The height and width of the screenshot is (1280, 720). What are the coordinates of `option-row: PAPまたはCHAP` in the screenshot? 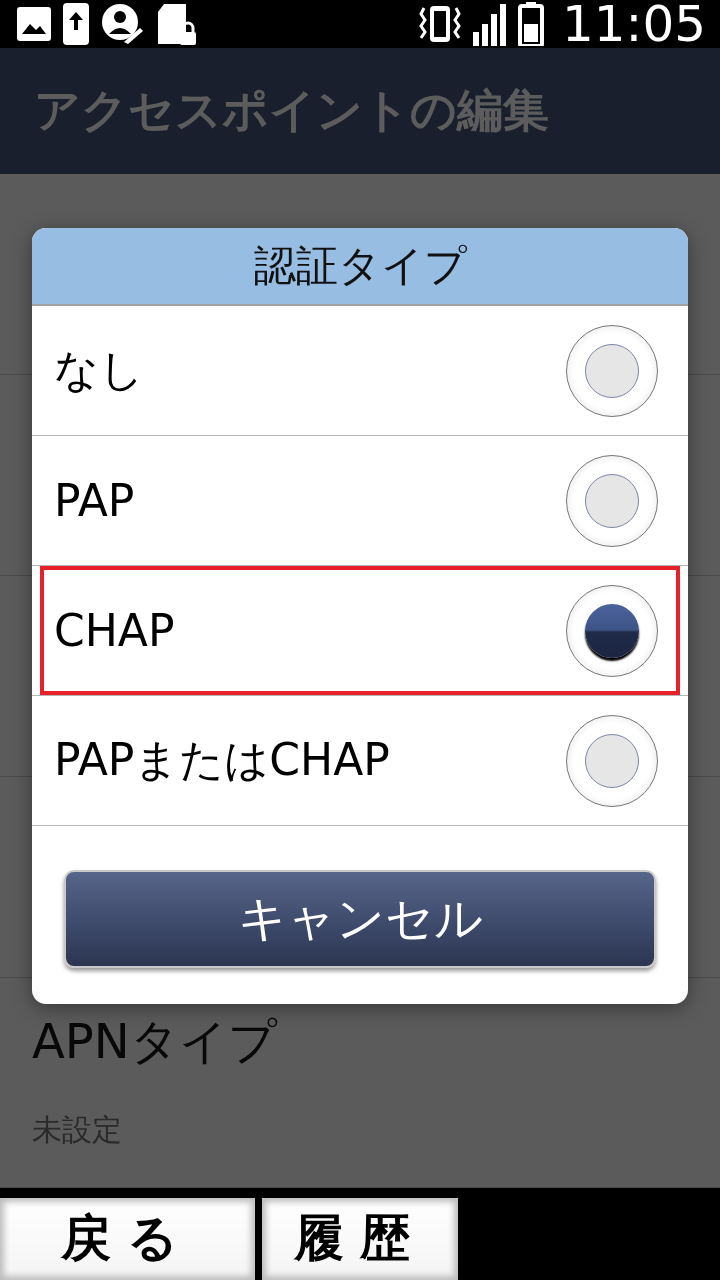 It's located at (360, 761).